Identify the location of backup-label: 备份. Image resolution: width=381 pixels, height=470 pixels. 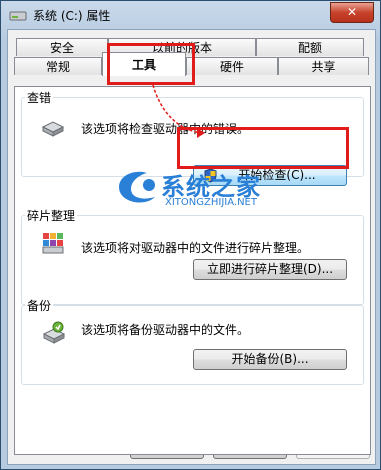
(39, 305).